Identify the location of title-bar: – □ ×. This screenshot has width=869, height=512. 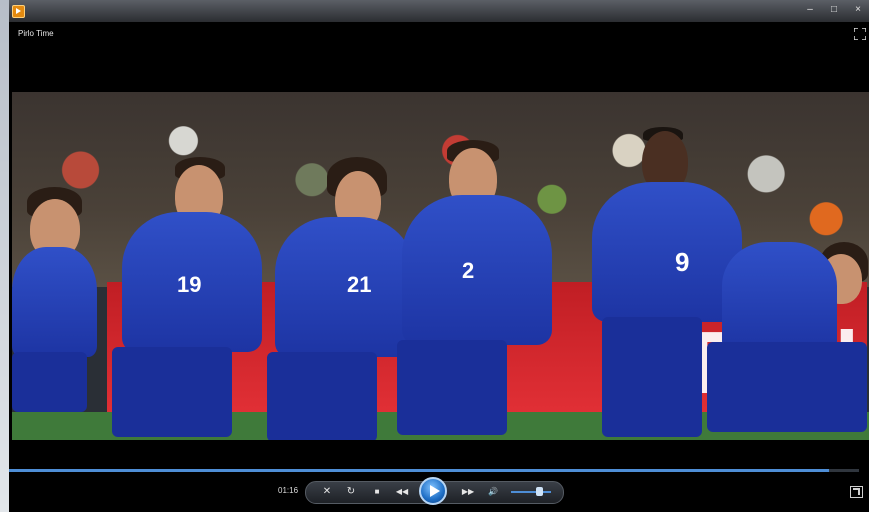
(439, 11).